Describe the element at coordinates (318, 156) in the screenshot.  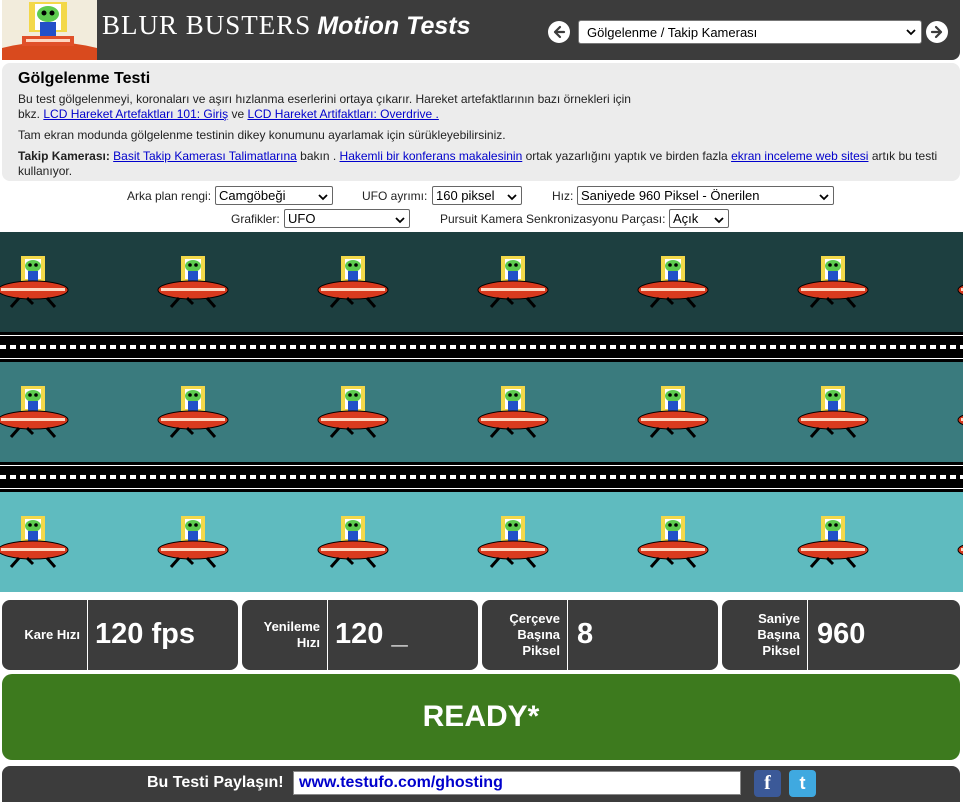
I see `info-see-text-2: bakın .` at that location.